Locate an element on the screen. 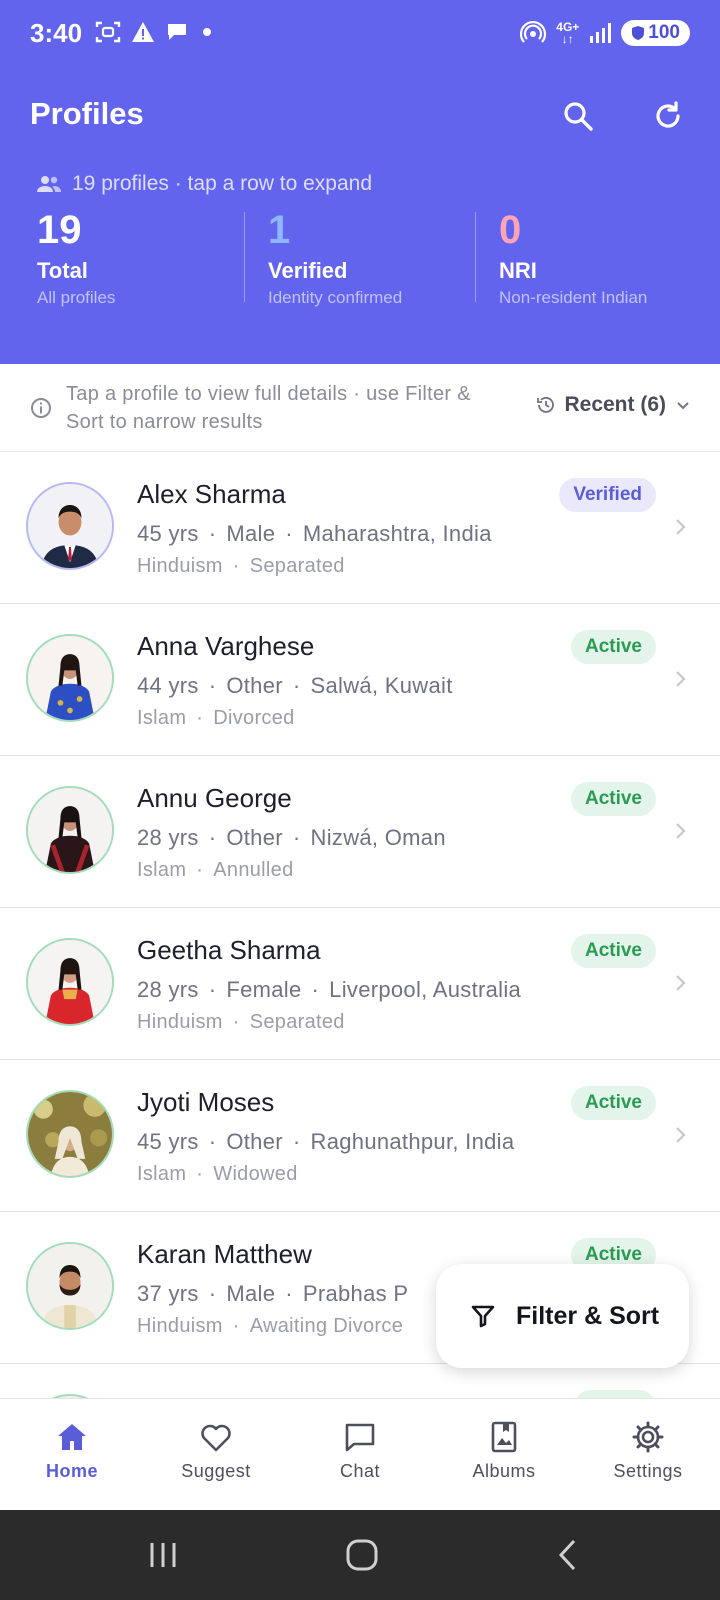  nav-label: Home is located at coordinates (71, 1471).